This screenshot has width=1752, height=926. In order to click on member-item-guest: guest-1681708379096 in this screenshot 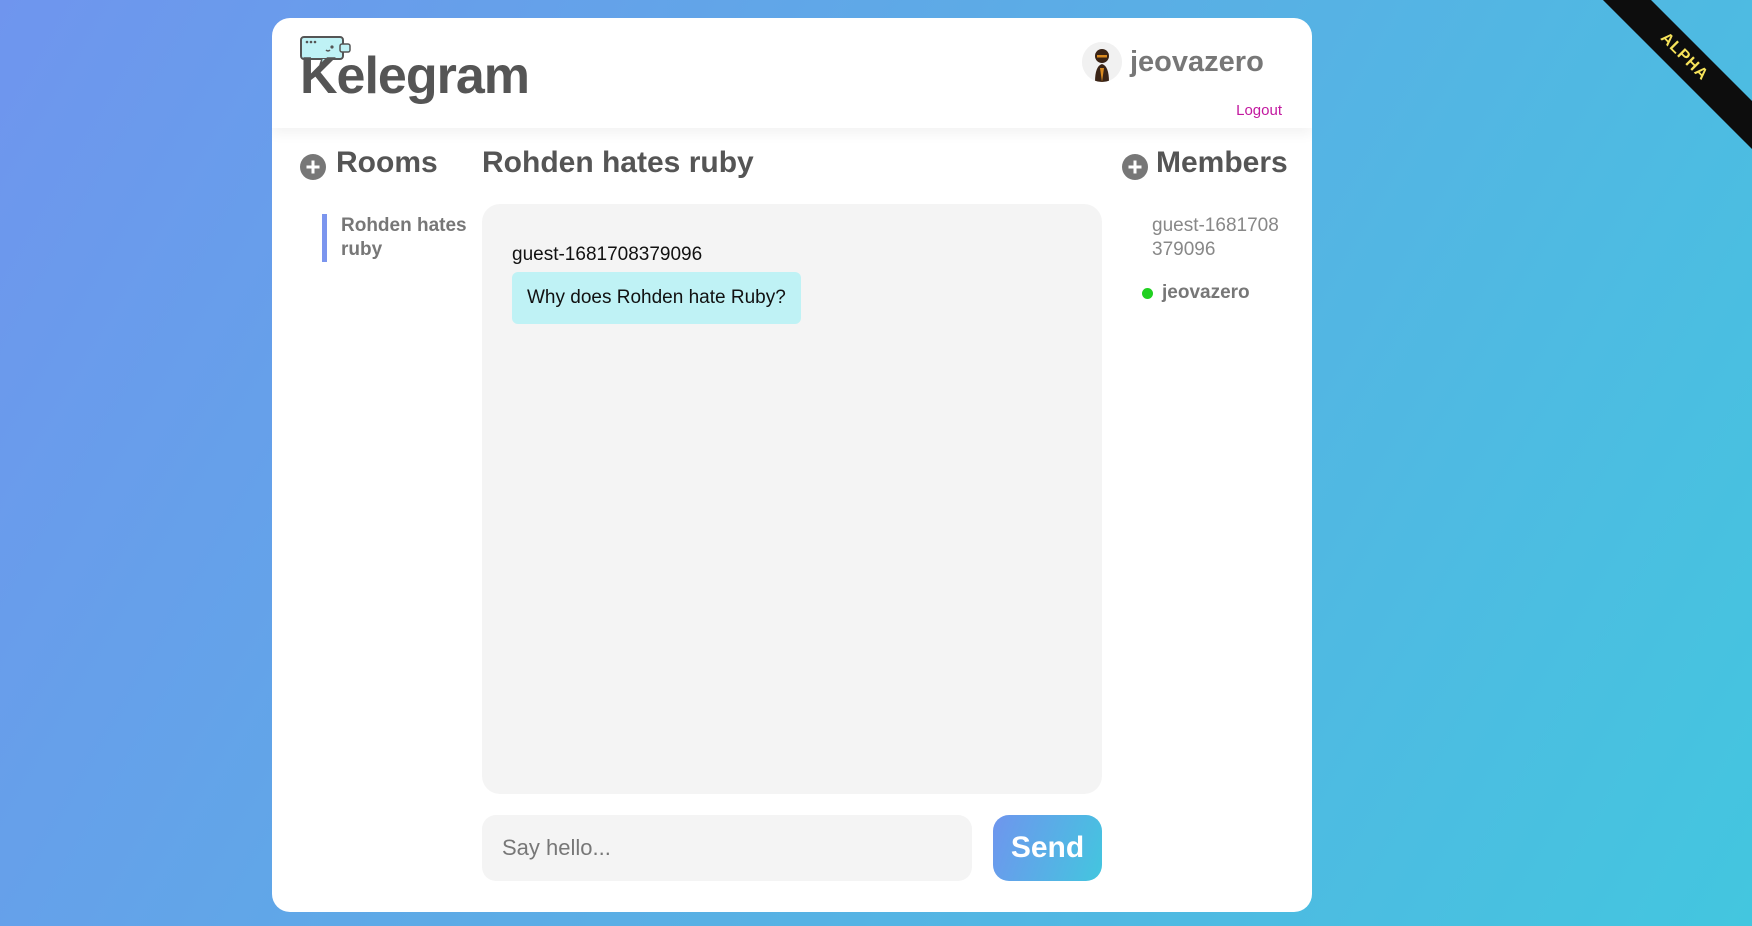, I will do `click(1215, 237)`.